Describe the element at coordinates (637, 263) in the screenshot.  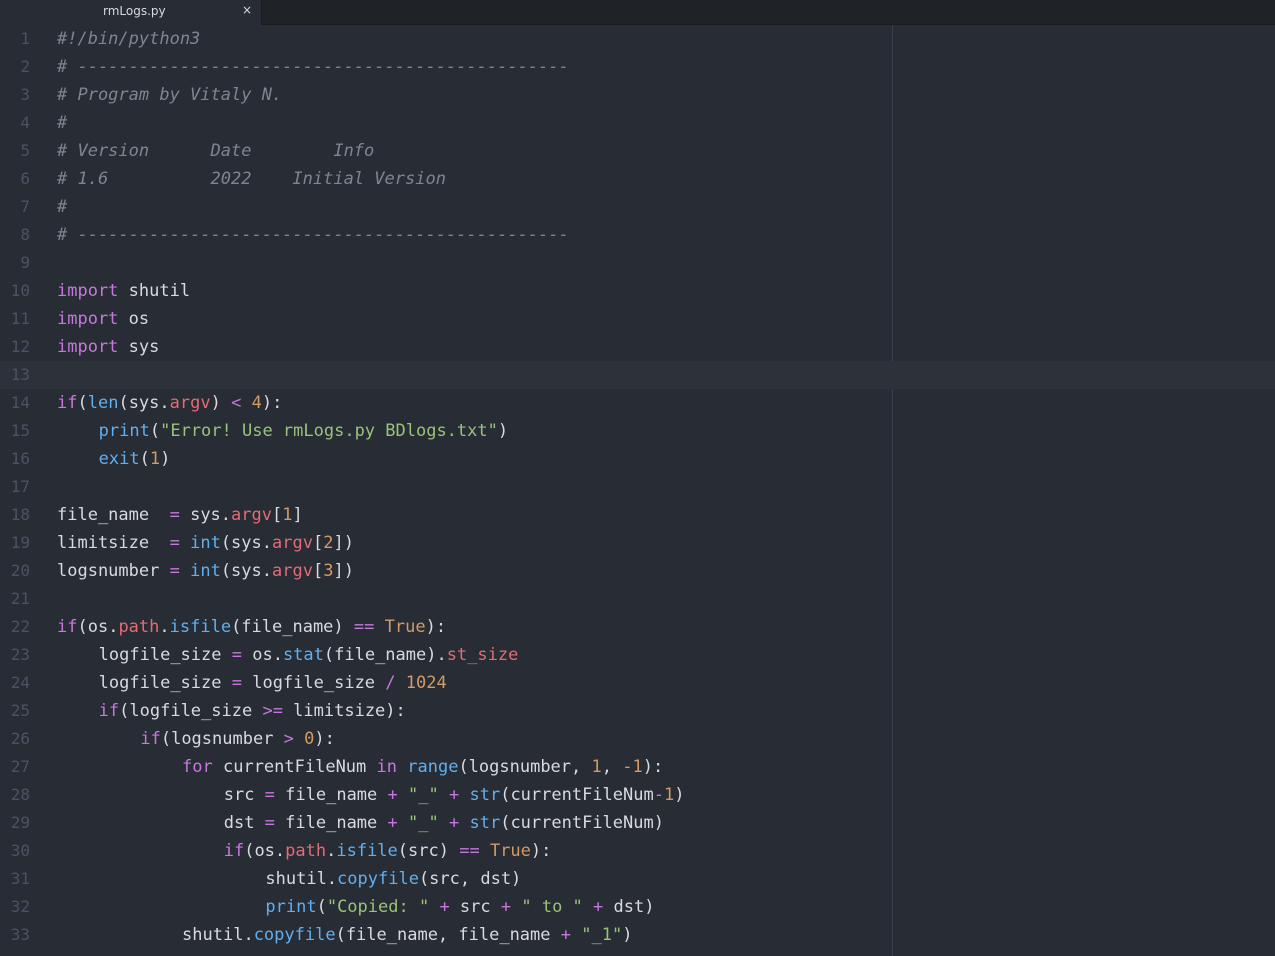
I see `code-line: 9` at that location.